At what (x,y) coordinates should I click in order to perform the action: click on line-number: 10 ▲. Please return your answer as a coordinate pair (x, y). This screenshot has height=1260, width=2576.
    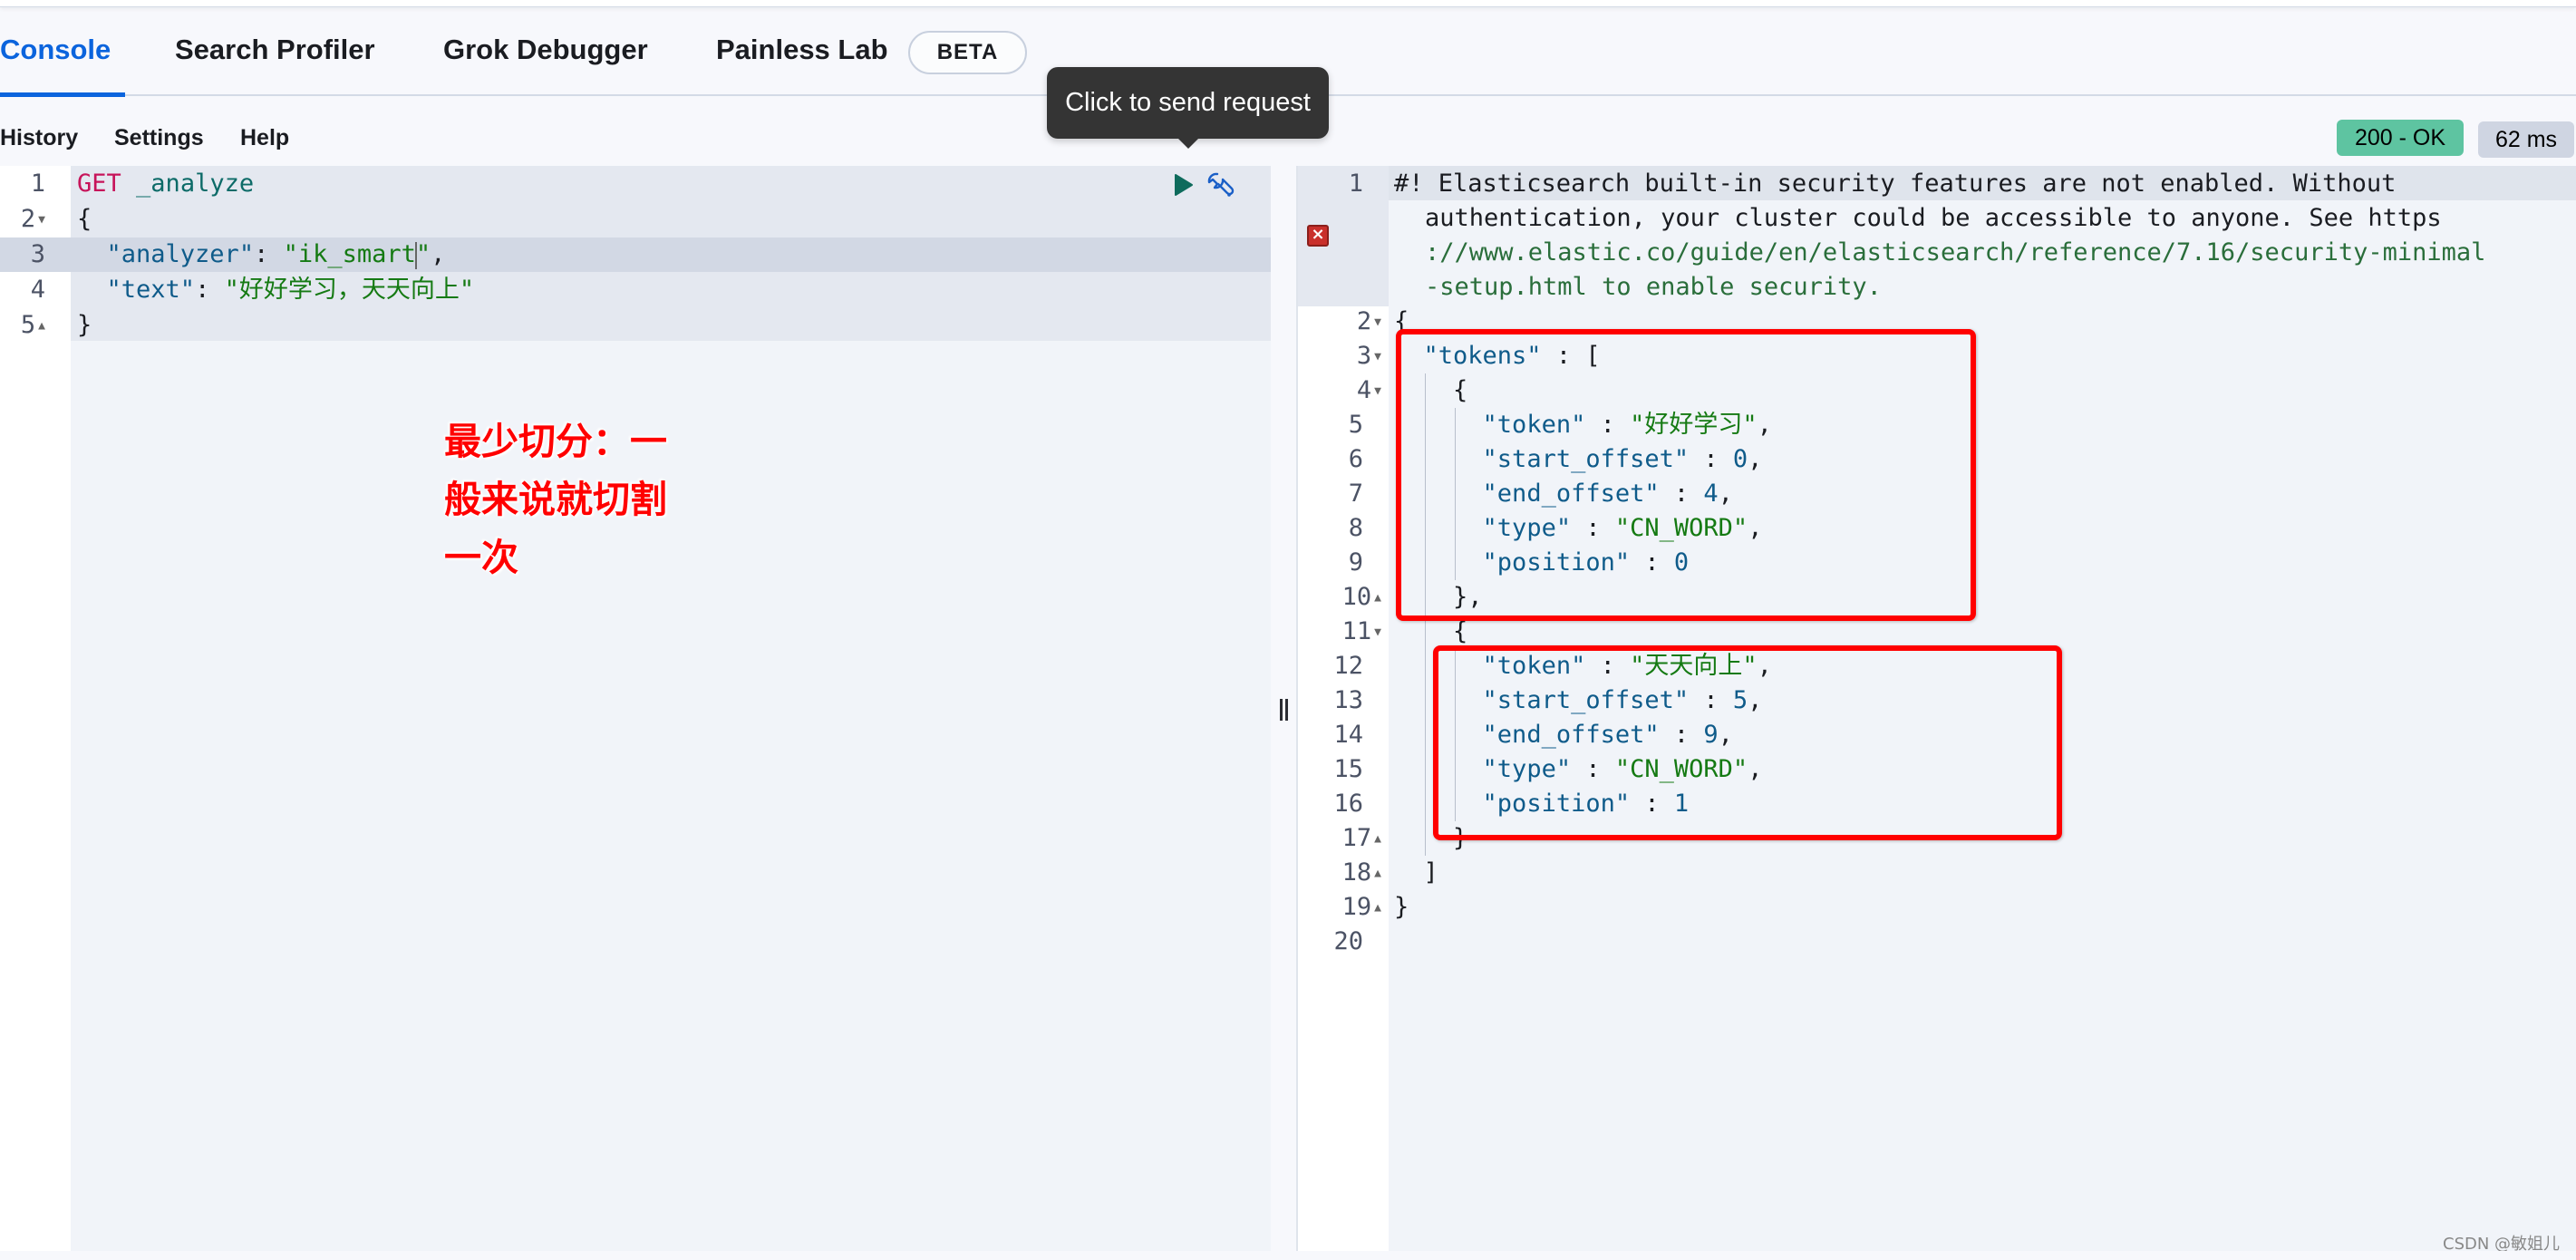
    Looking at the image, I should click on (1361, 597).